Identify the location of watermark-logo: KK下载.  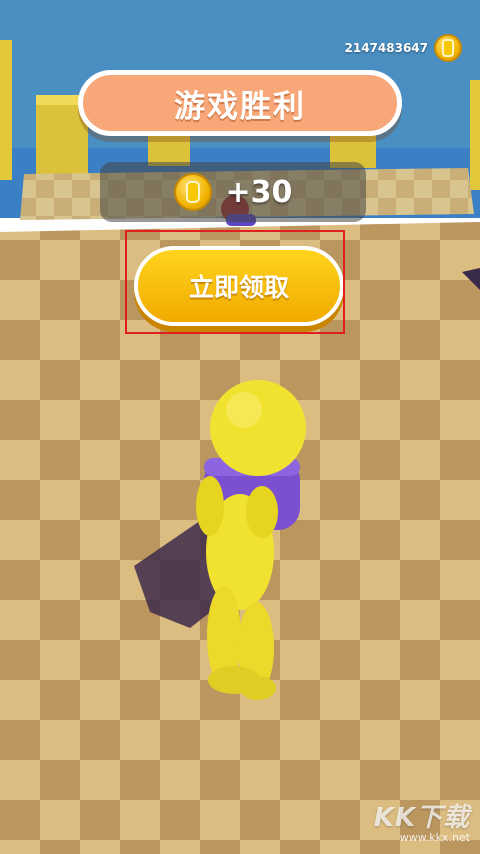
(421, 818).